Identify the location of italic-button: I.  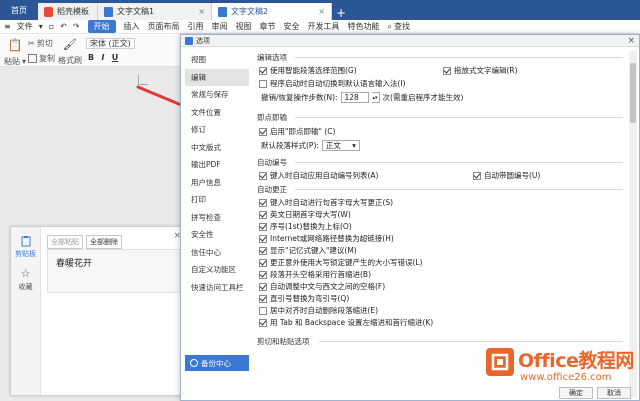
(103, 57).